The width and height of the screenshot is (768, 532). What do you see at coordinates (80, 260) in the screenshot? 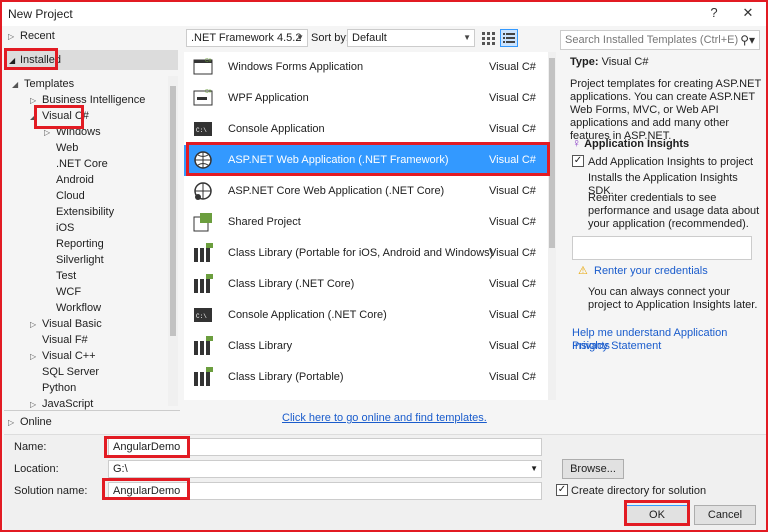
I see `tree-item-label: Silverlight` at bounding box center [80, 260].